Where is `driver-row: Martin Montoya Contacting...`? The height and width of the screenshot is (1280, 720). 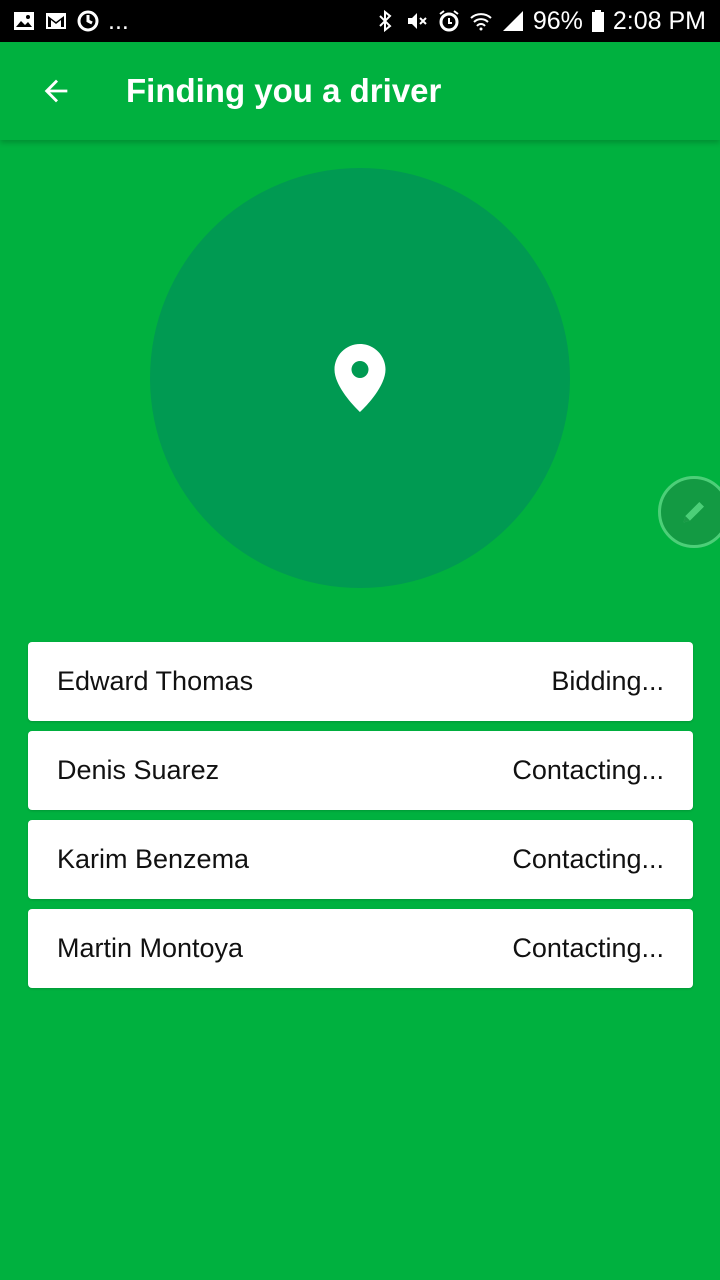 driver-row: Martin Montoya Contacting... is located at coordinates (360, 948).